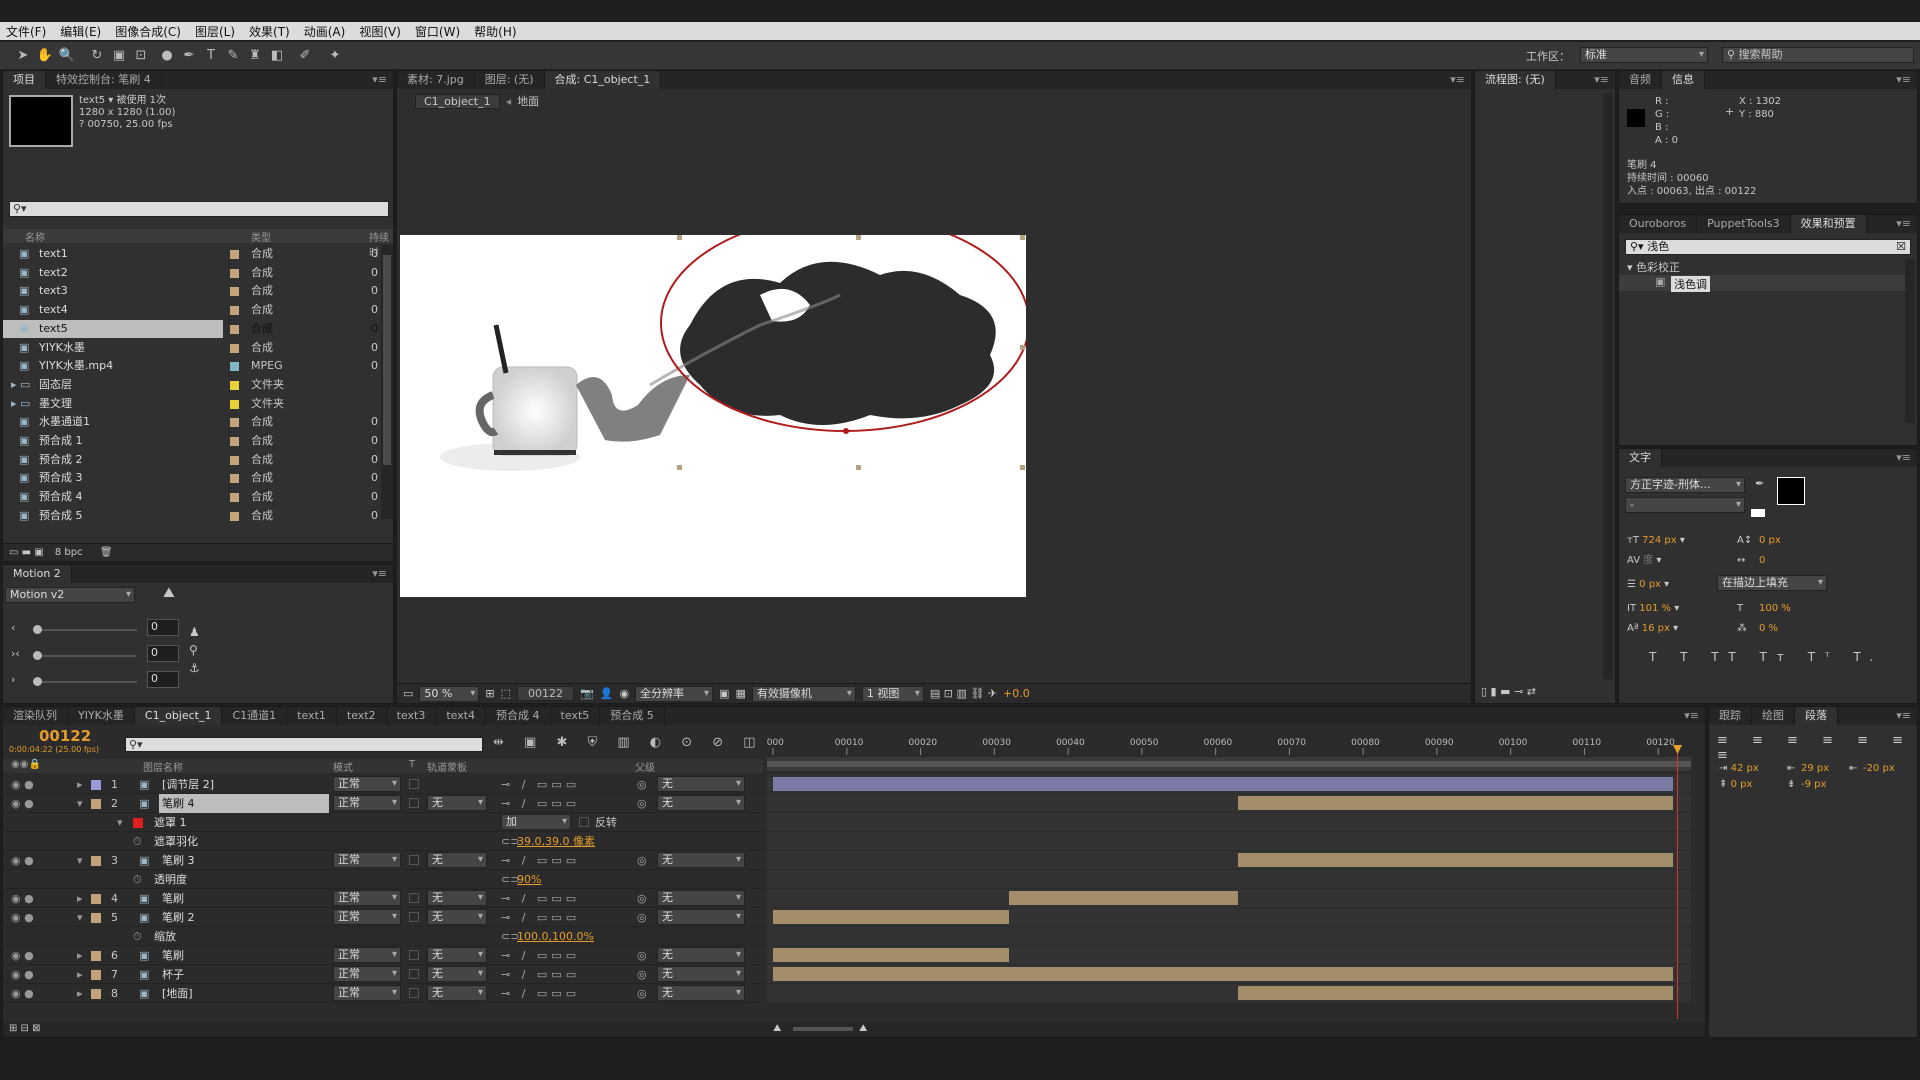  I want to click on motion-tool-icons: ♟ ⚲ ⚓, so click(195, 650).